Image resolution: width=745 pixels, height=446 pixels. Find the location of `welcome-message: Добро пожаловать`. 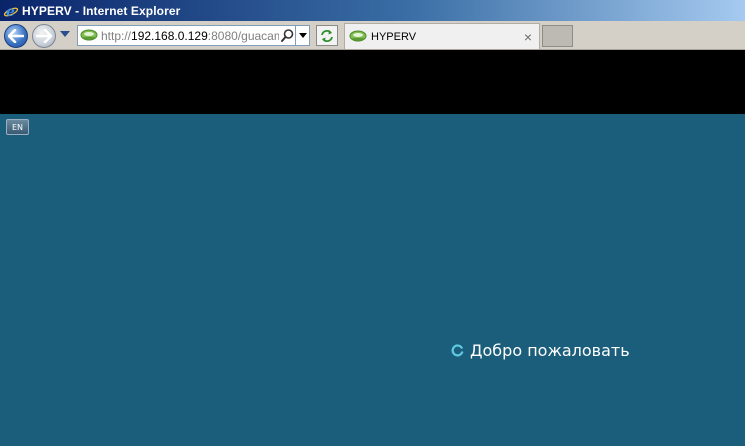

welcome-message: Добро пожаловать is located at coordinates (540, 350).